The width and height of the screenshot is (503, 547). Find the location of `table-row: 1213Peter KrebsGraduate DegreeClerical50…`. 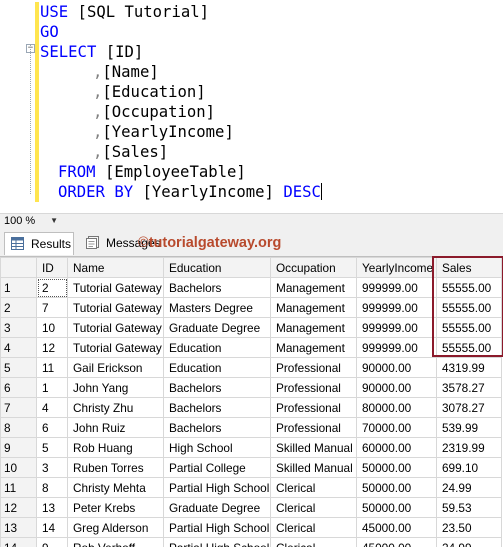

table-row: 1213Peter KrebsGraduate DegreeClerical50… is located at coordinates (251, 508).